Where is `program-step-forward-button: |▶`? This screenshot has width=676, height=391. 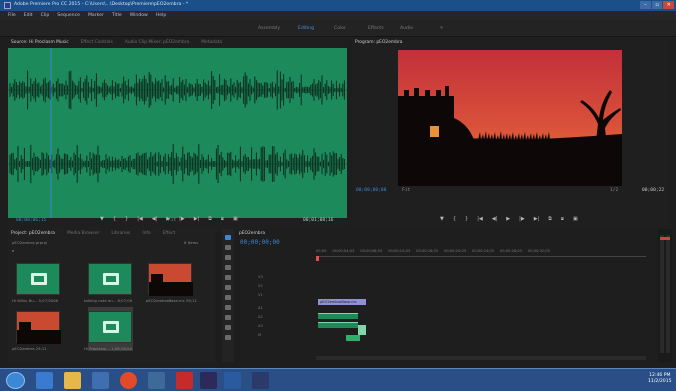
program-step-forward-button: |▶ is located at coordinates (522, 219).